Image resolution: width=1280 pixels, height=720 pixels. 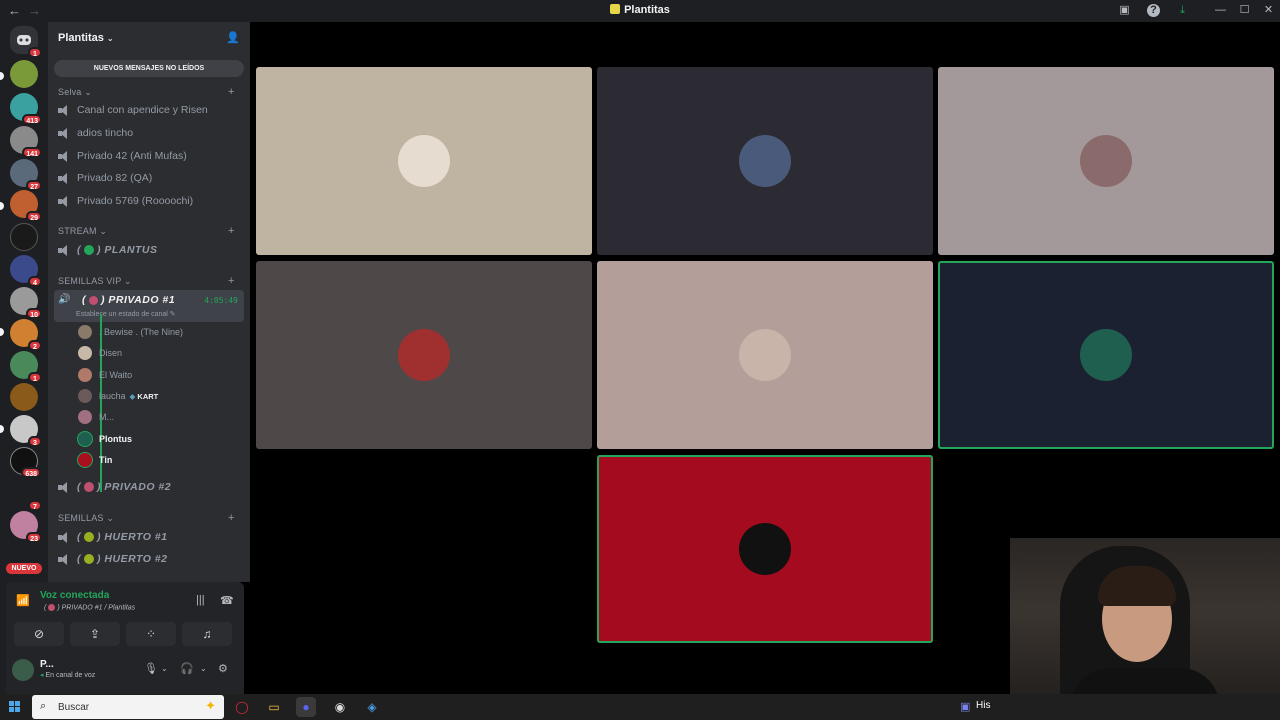 What do you see at coordinates (126, 314) in the screenshot?
I see `channel-status: Establece un estado de canal ✎` at bounding box center [126, 314].